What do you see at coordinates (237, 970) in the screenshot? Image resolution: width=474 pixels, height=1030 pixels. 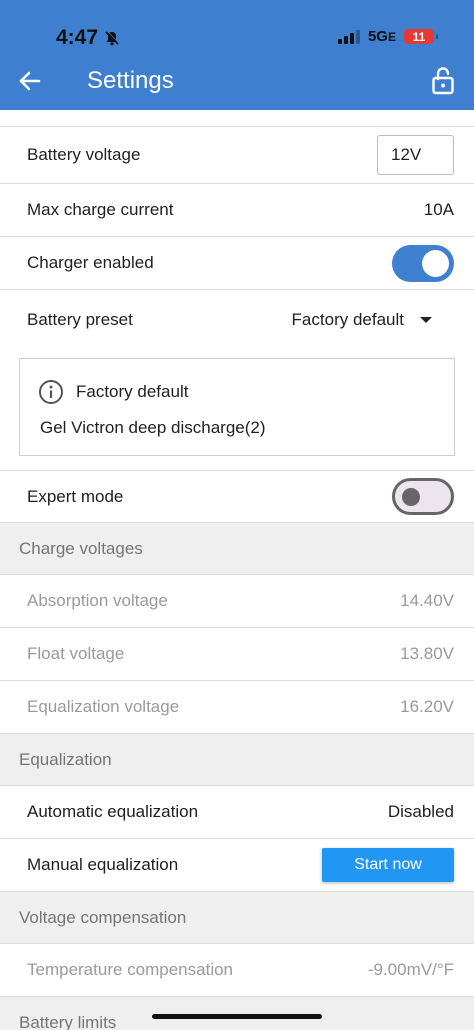 I see `temperature-compensation-row: Temperature compensation -9.00mV/°F` at bounding box center [237, 970].